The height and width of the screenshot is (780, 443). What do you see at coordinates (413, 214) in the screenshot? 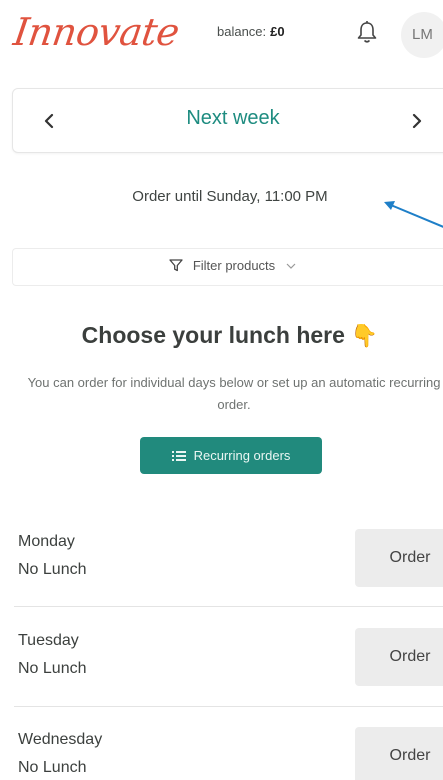
I see `arrow-icon` at bounding box center [413, 214].